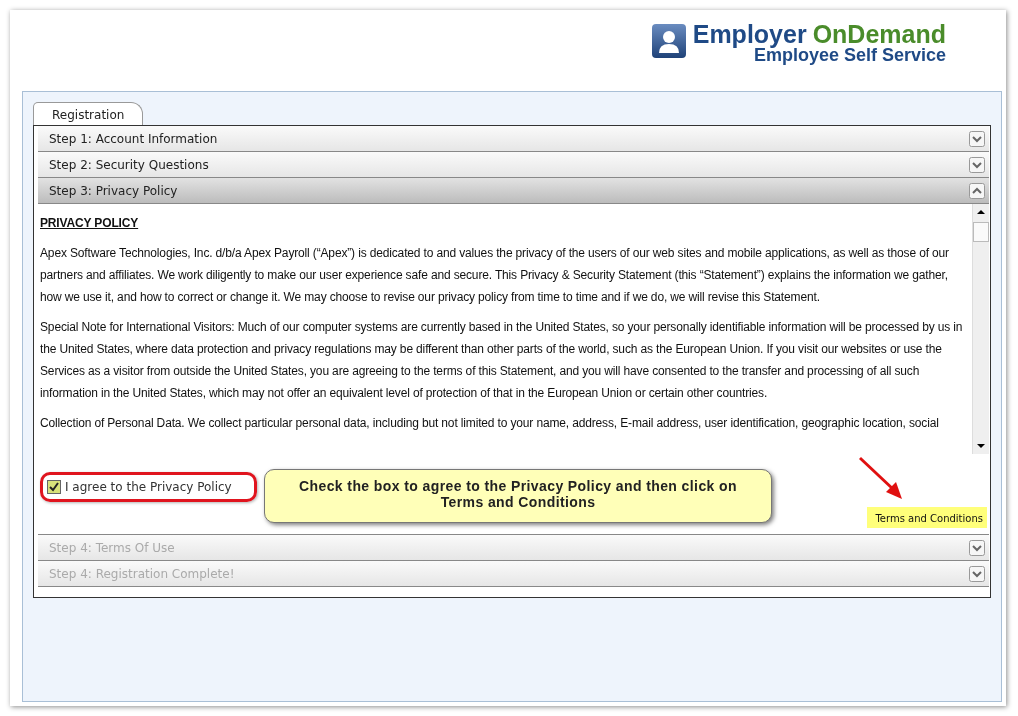 This screenshot has width=1018, height=716. What do you see at coordinates (977, 190) in the screenshot?
I see `collapse-icon` at bounding box center [977, 190].